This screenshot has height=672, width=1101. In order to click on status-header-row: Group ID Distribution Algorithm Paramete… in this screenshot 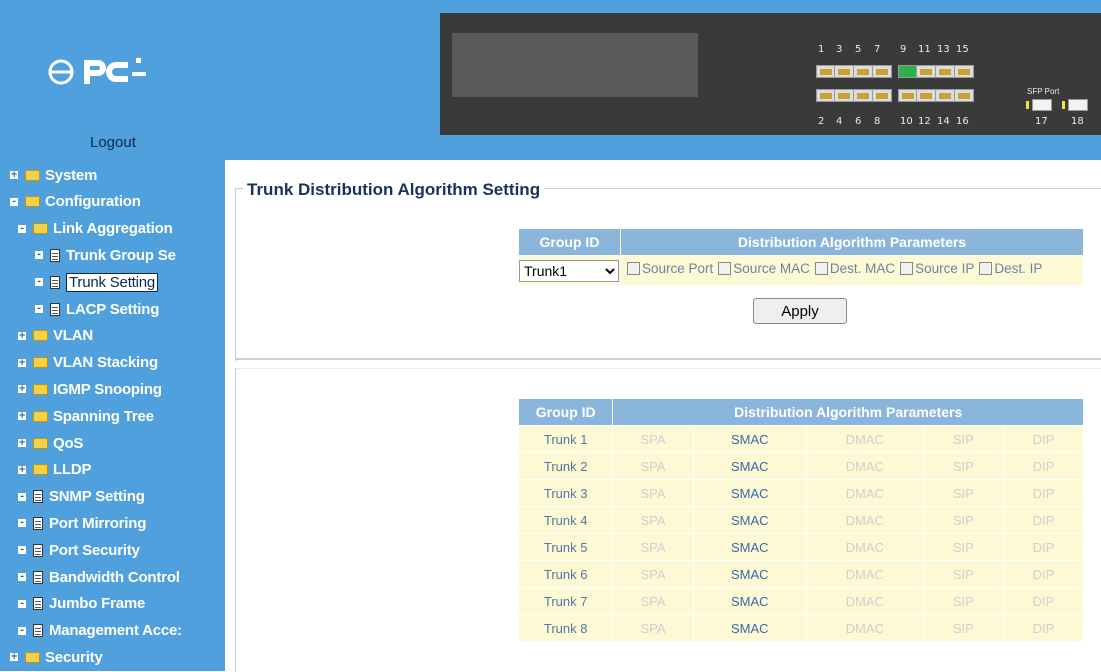, I will do `click(800, 412)`.